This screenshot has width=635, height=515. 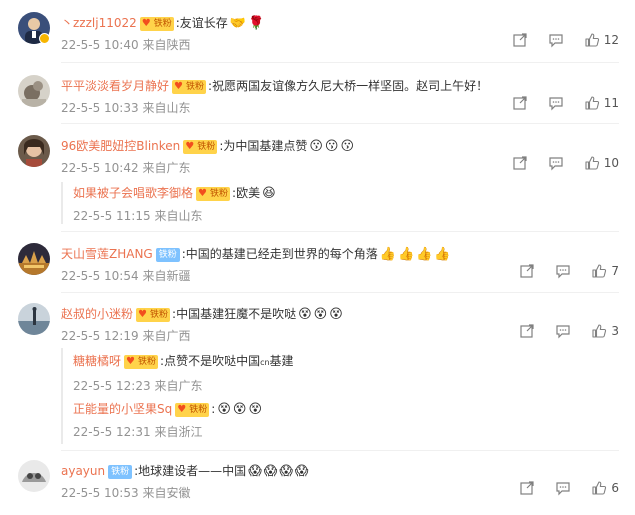 What do you see at coordinates (166, 493) in the screenshot?
I see `comment-location: 来自安徽` at bounding box center [166, 493].